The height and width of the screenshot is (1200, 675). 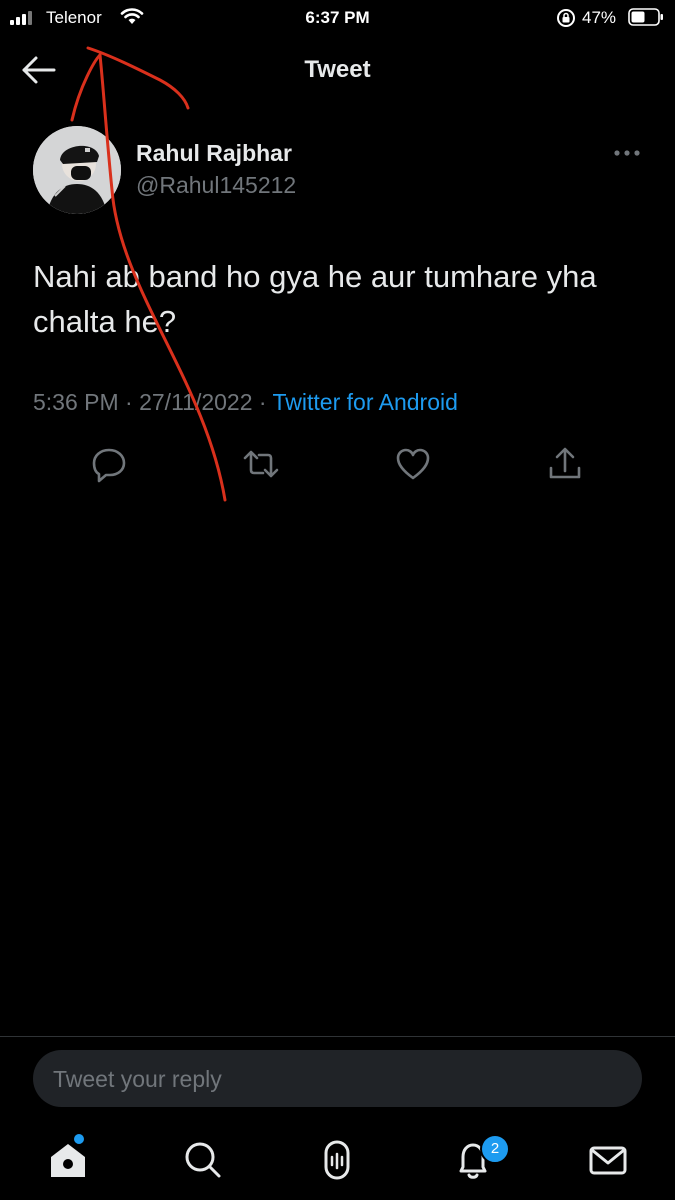 What do you see at coordinates (109, 464) in the screenshot?
I see `reply-icon` at bounding box center [109, 464].